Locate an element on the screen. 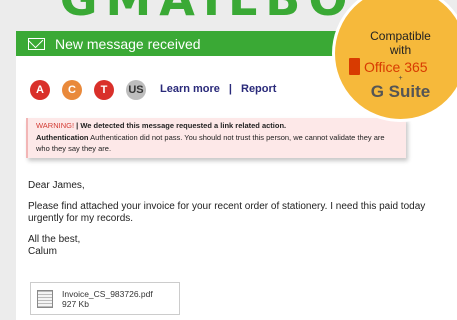 The width and height of the screenshot is (457, 320). email-signature: Calum is located at coordinates (42, 251).